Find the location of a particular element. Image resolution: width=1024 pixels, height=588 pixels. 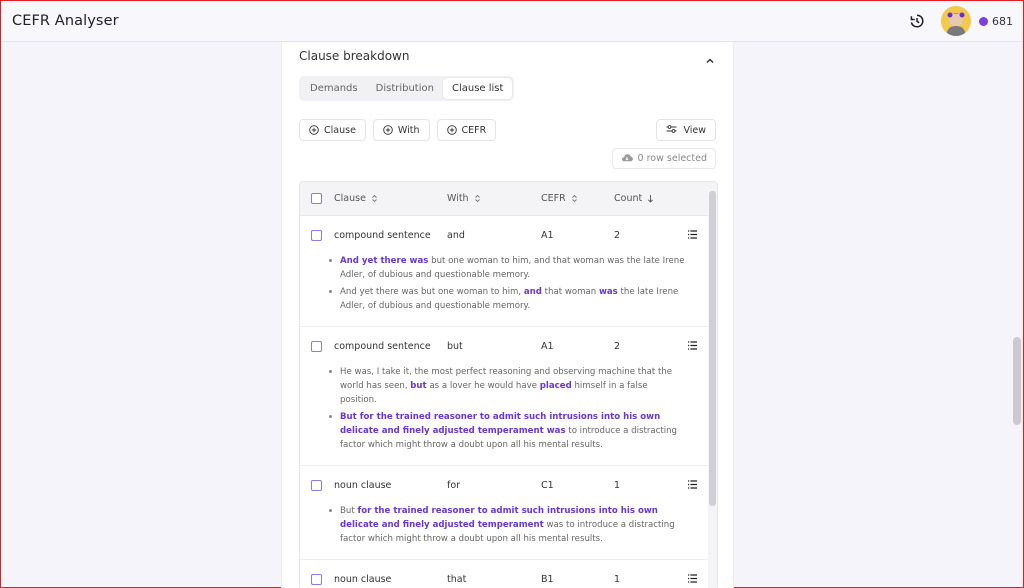

tab-distribution: Distribution is located at coordinates (405, 88).